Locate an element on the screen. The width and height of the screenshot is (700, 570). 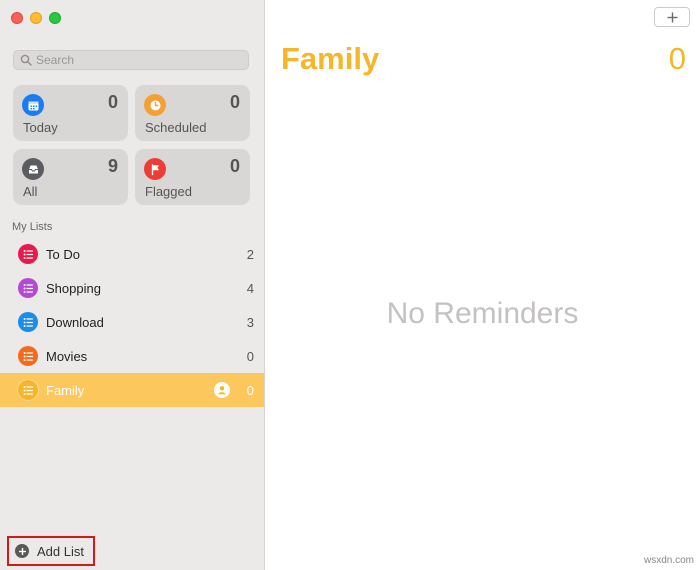
smart-list-flagged: 0 Flagged is located at coordinates (192, 177).